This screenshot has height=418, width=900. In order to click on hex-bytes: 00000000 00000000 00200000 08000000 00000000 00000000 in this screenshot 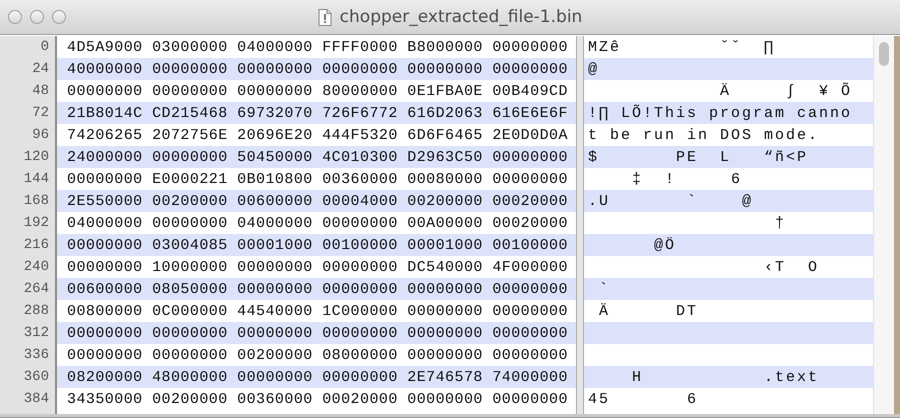, I will do `click(317, 355)`.